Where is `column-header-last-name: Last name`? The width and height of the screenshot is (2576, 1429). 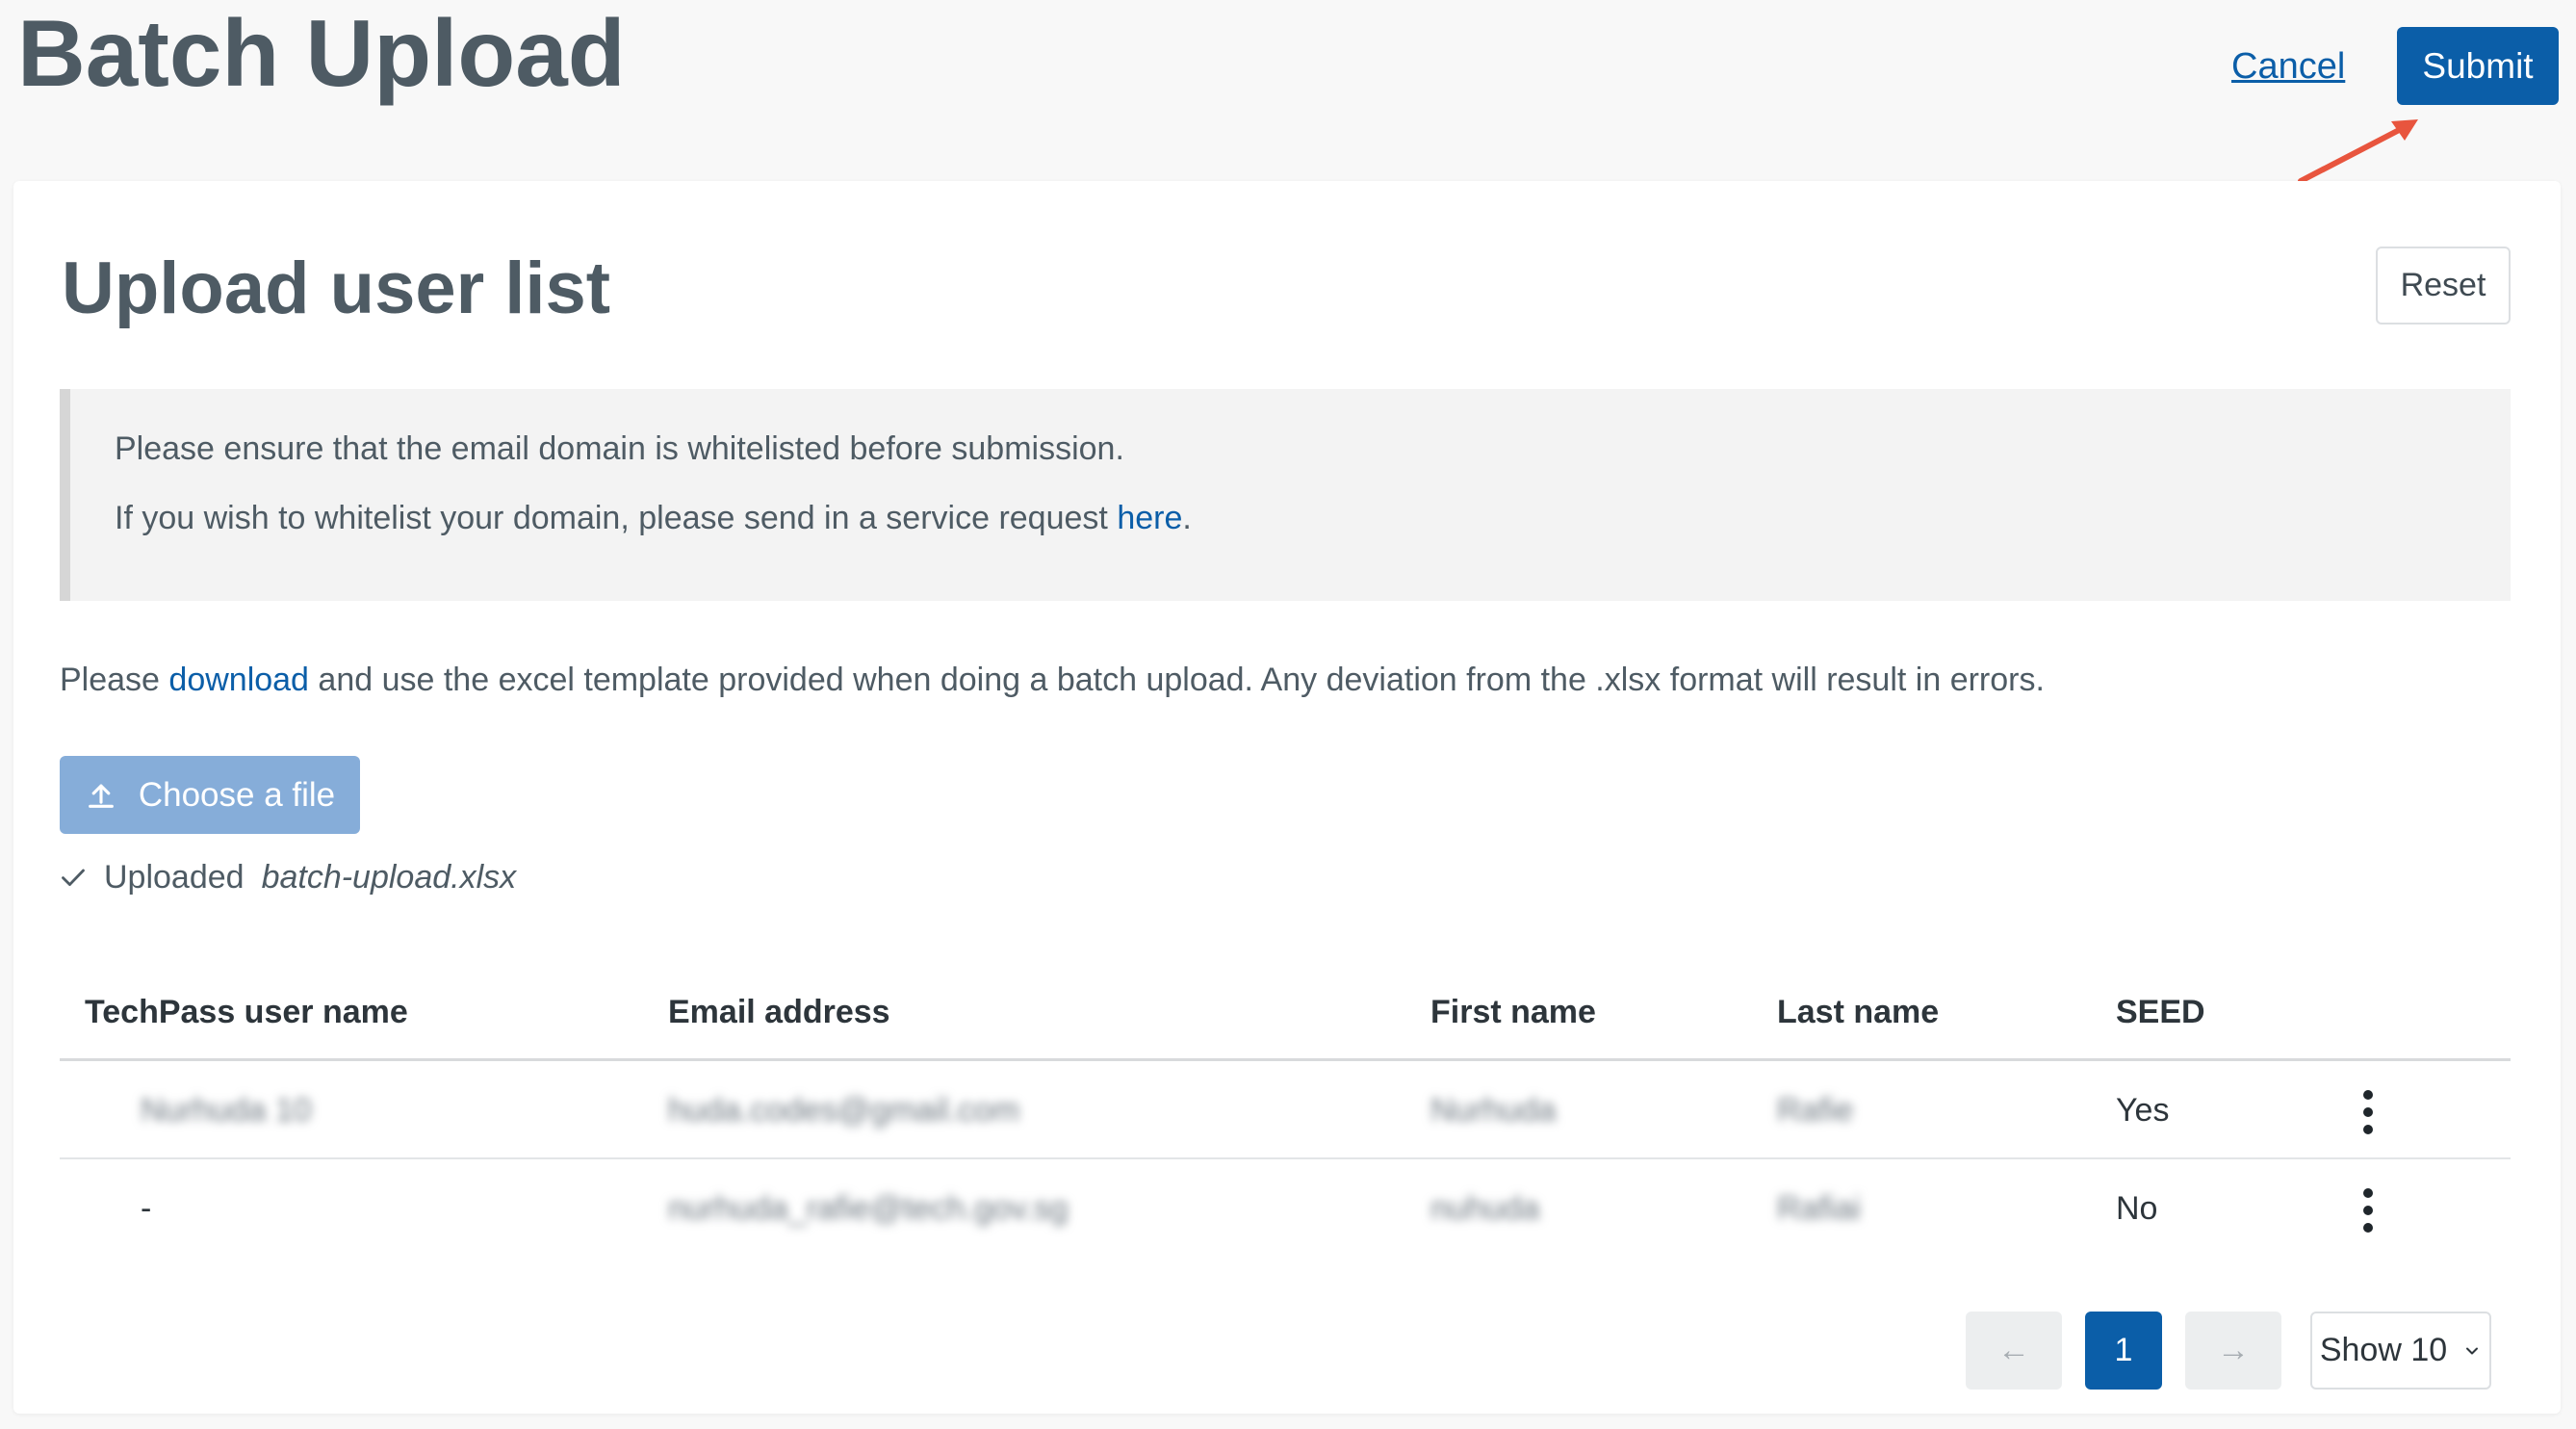
column-header-last-name: Last name is located at coordinates (1859, 1012).